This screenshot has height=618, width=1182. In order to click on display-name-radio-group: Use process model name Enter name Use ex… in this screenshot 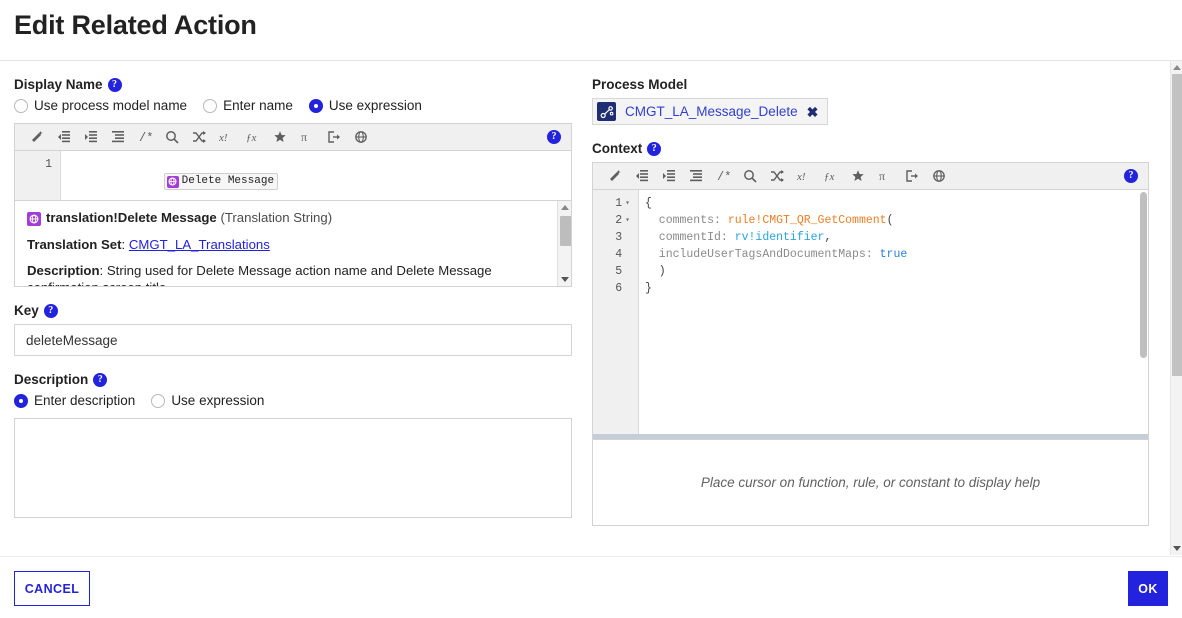, I will do `click(293, 105)`.